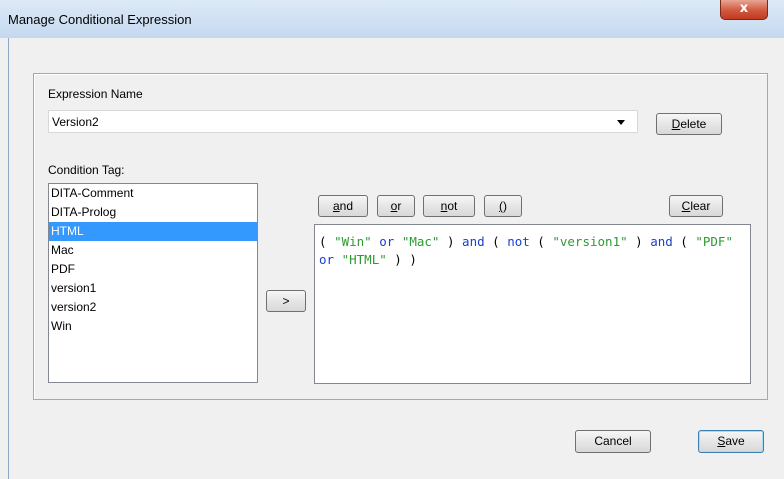  Describe the element at coordinates (153, 193) in the screenshot. I see `list-item: DITA-Comment` at that location.